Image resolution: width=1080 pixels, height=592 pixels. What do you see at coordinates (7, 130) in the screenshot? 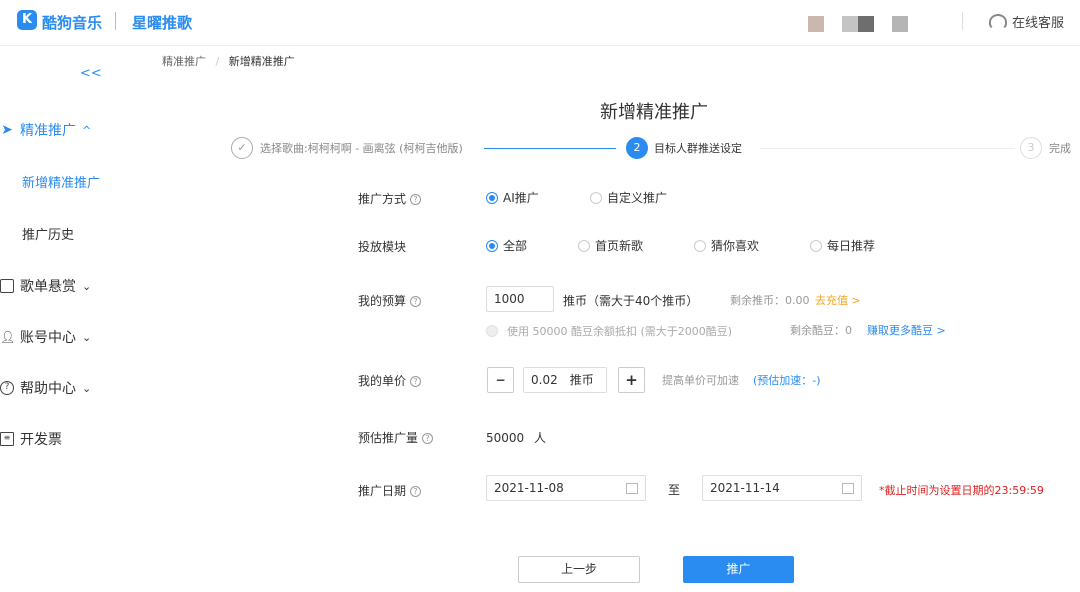
I see `send-icon: ➤` at bounding box center [7, 130].